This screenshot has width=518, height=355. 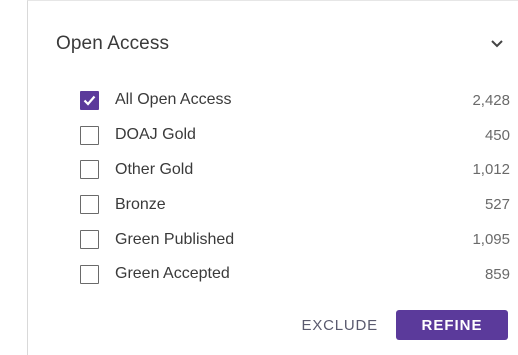 I want to click on filter-option-doaj-gold: DOAJ Gold 450, so click(x=295, y=135).